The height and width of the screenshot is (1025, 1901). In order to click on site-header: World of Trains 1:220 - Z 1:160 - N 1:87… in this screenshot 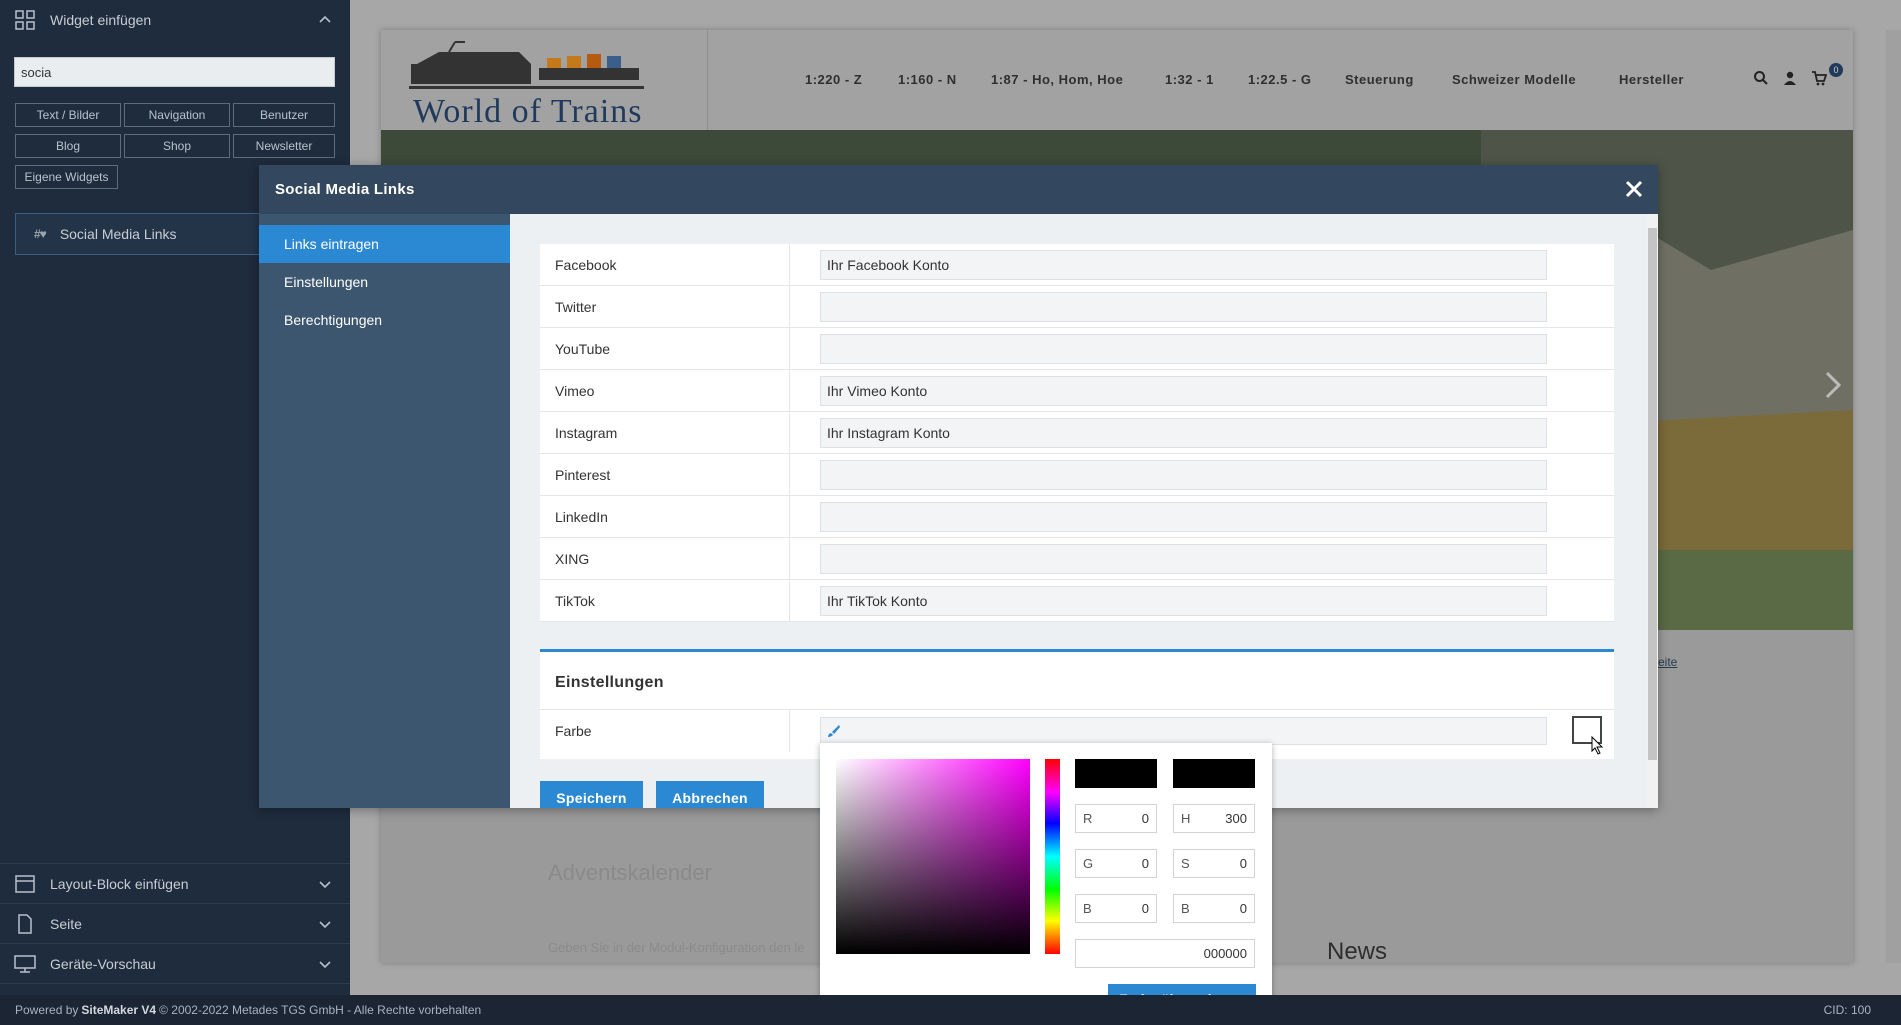, I will do `click(1117, 80)`.